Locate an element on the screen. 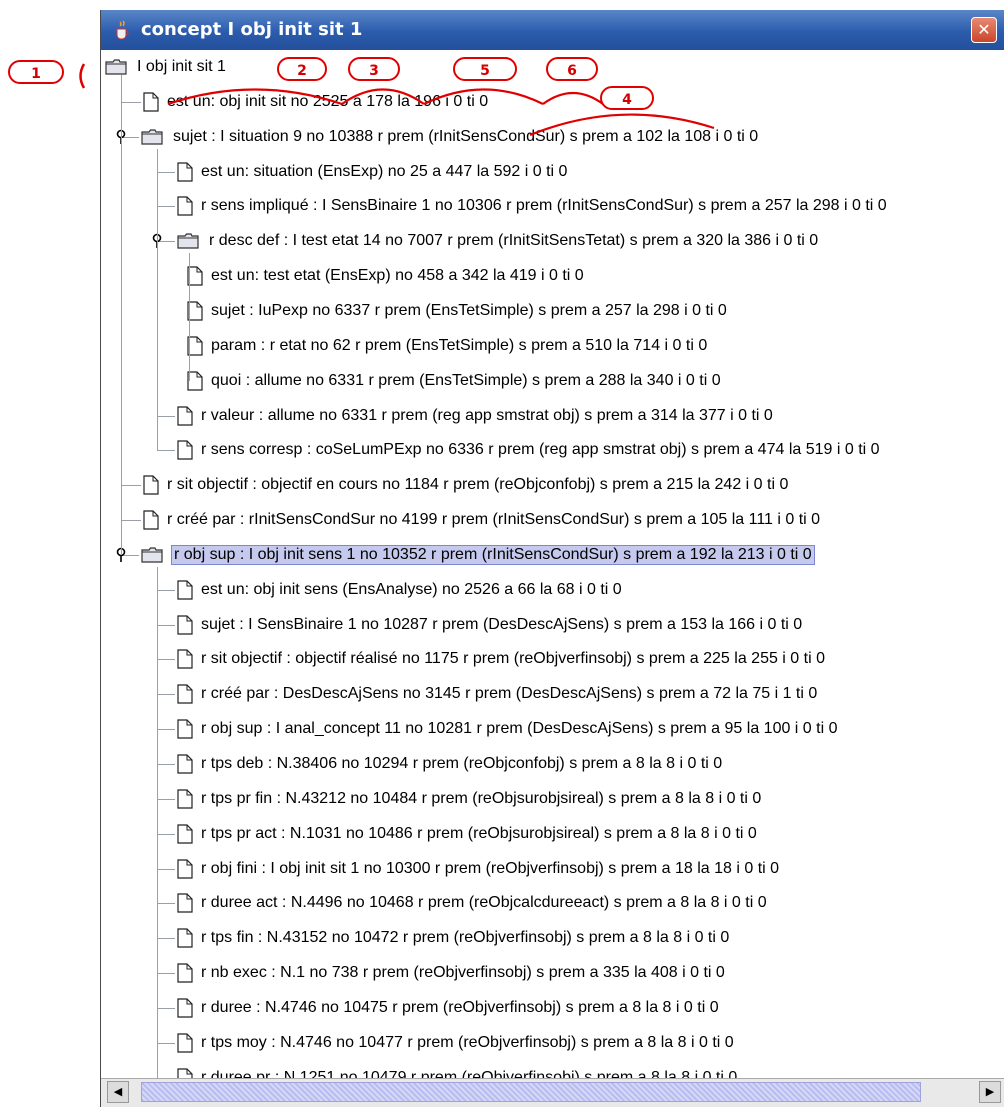 The width and height of the screenshot is (1004, 1107). horizontal-scrollbar: ◀ ▶ is located at coordinates (552, 1092).